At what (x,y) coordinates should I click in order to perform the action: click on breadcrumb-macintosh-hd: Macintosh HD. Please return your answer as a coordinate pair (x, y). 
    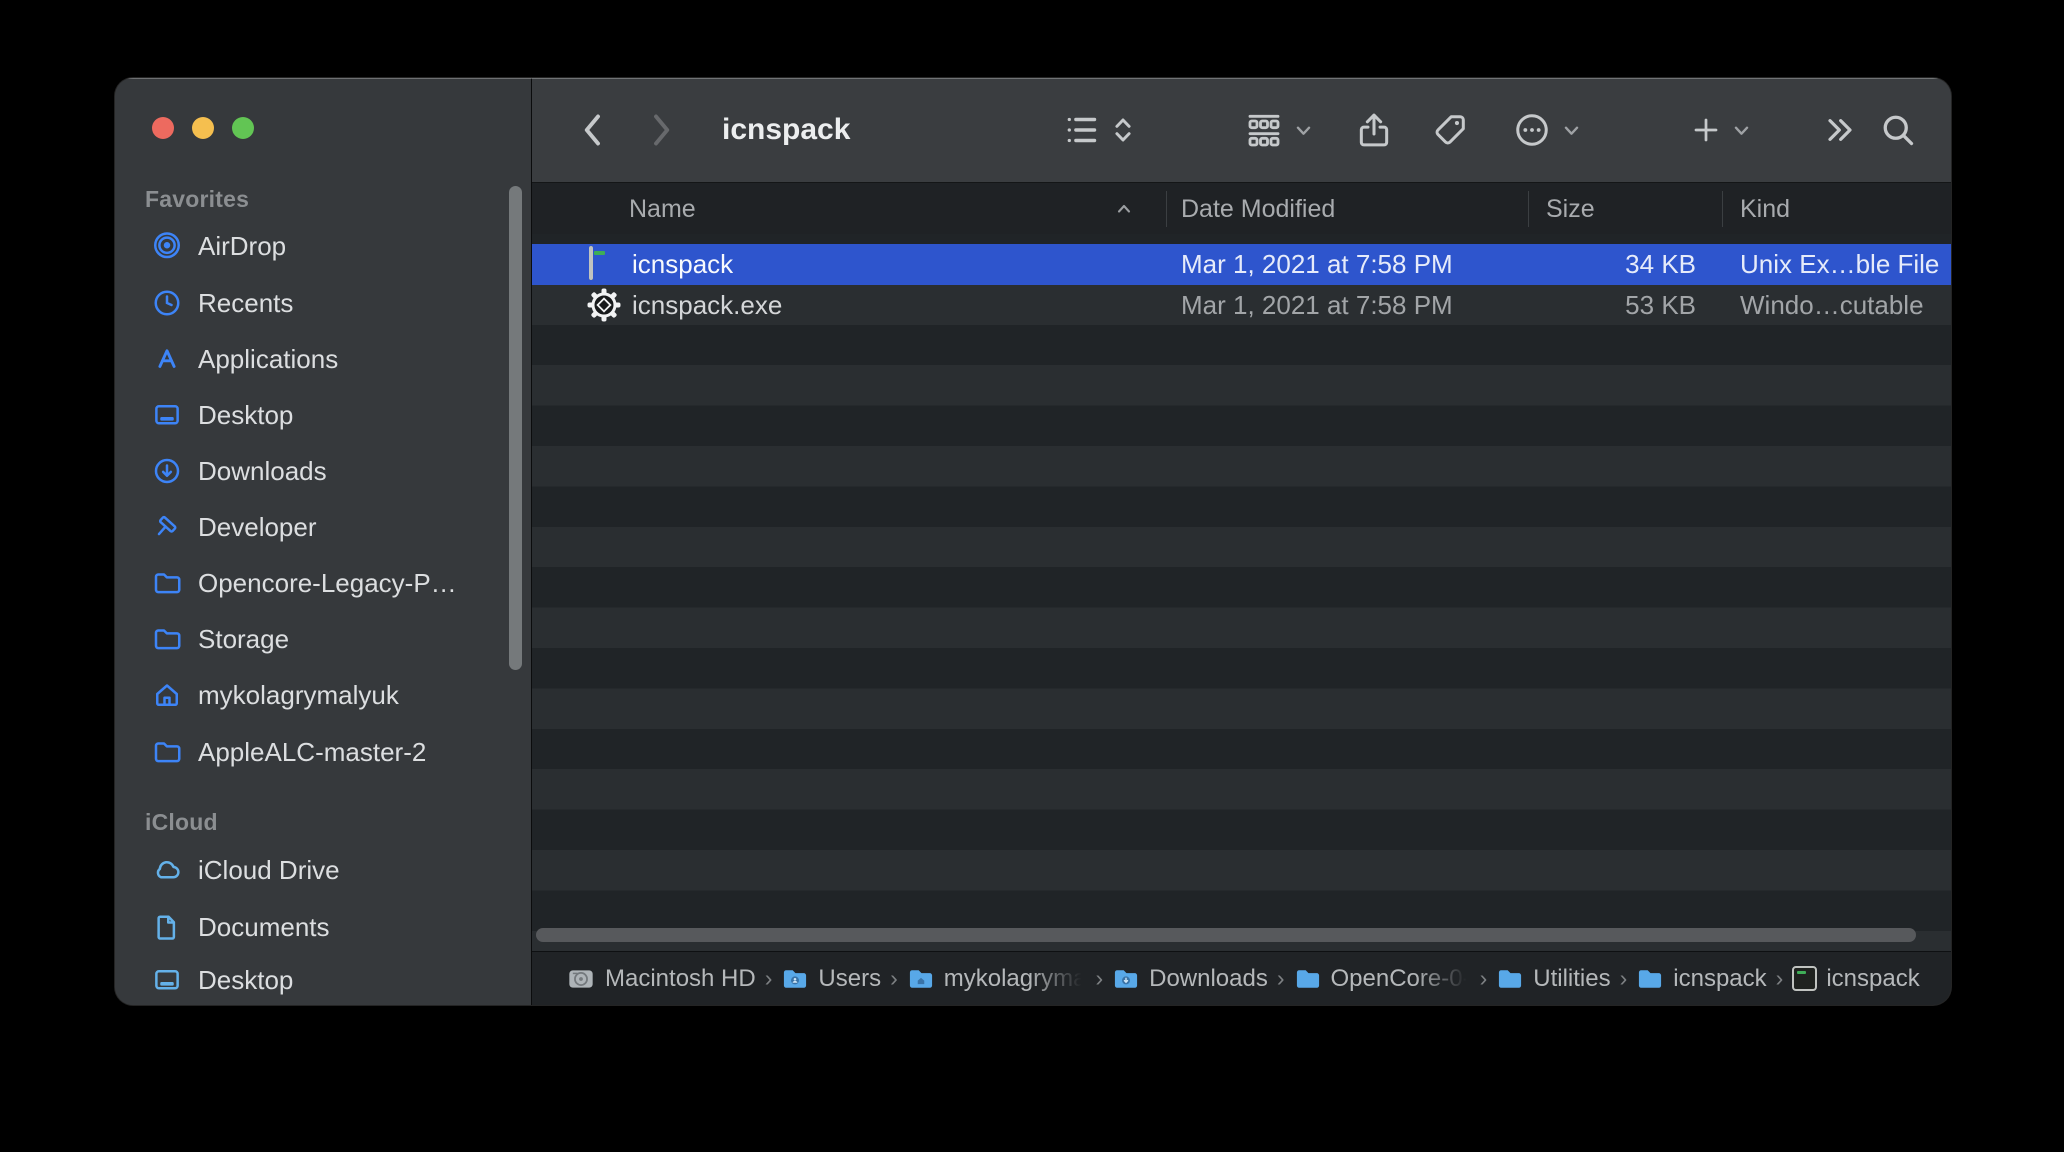
    Looking at the image, I should click on (661, 979).